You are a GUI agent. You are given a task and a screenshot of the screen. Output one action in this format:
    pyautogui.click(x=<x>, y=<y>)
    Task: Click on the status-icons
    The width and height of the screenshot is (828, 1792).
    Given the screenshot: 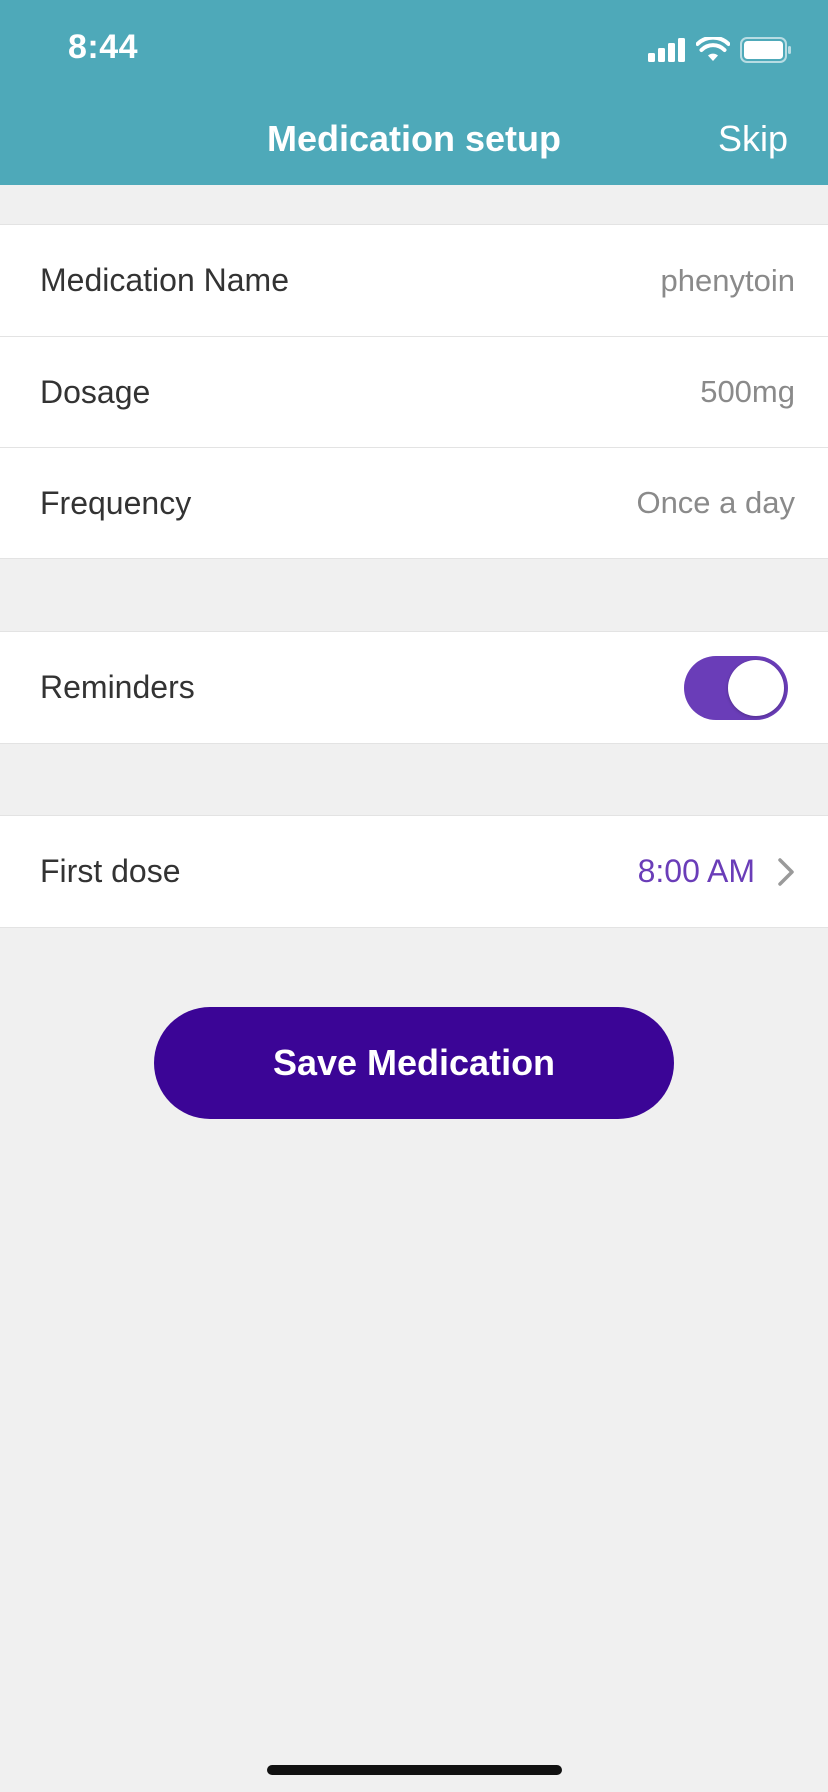 What is the action you would take?
    pyautogui.click(x=720, y=50)
    